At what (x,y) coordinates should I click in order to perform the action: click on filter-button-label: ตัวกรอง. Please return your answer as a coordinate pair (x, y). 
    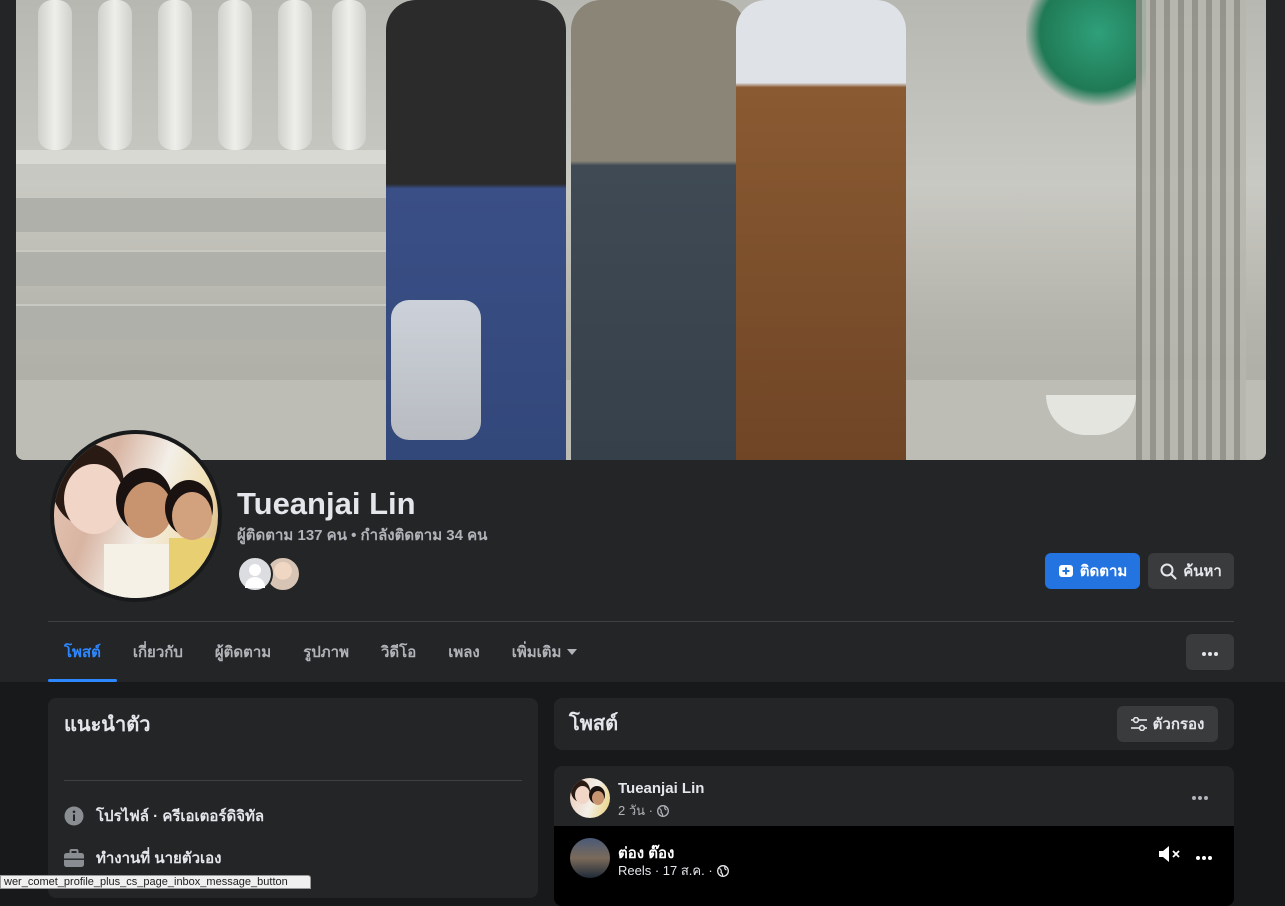
    Looking at the image, I should click on (1178, 724).